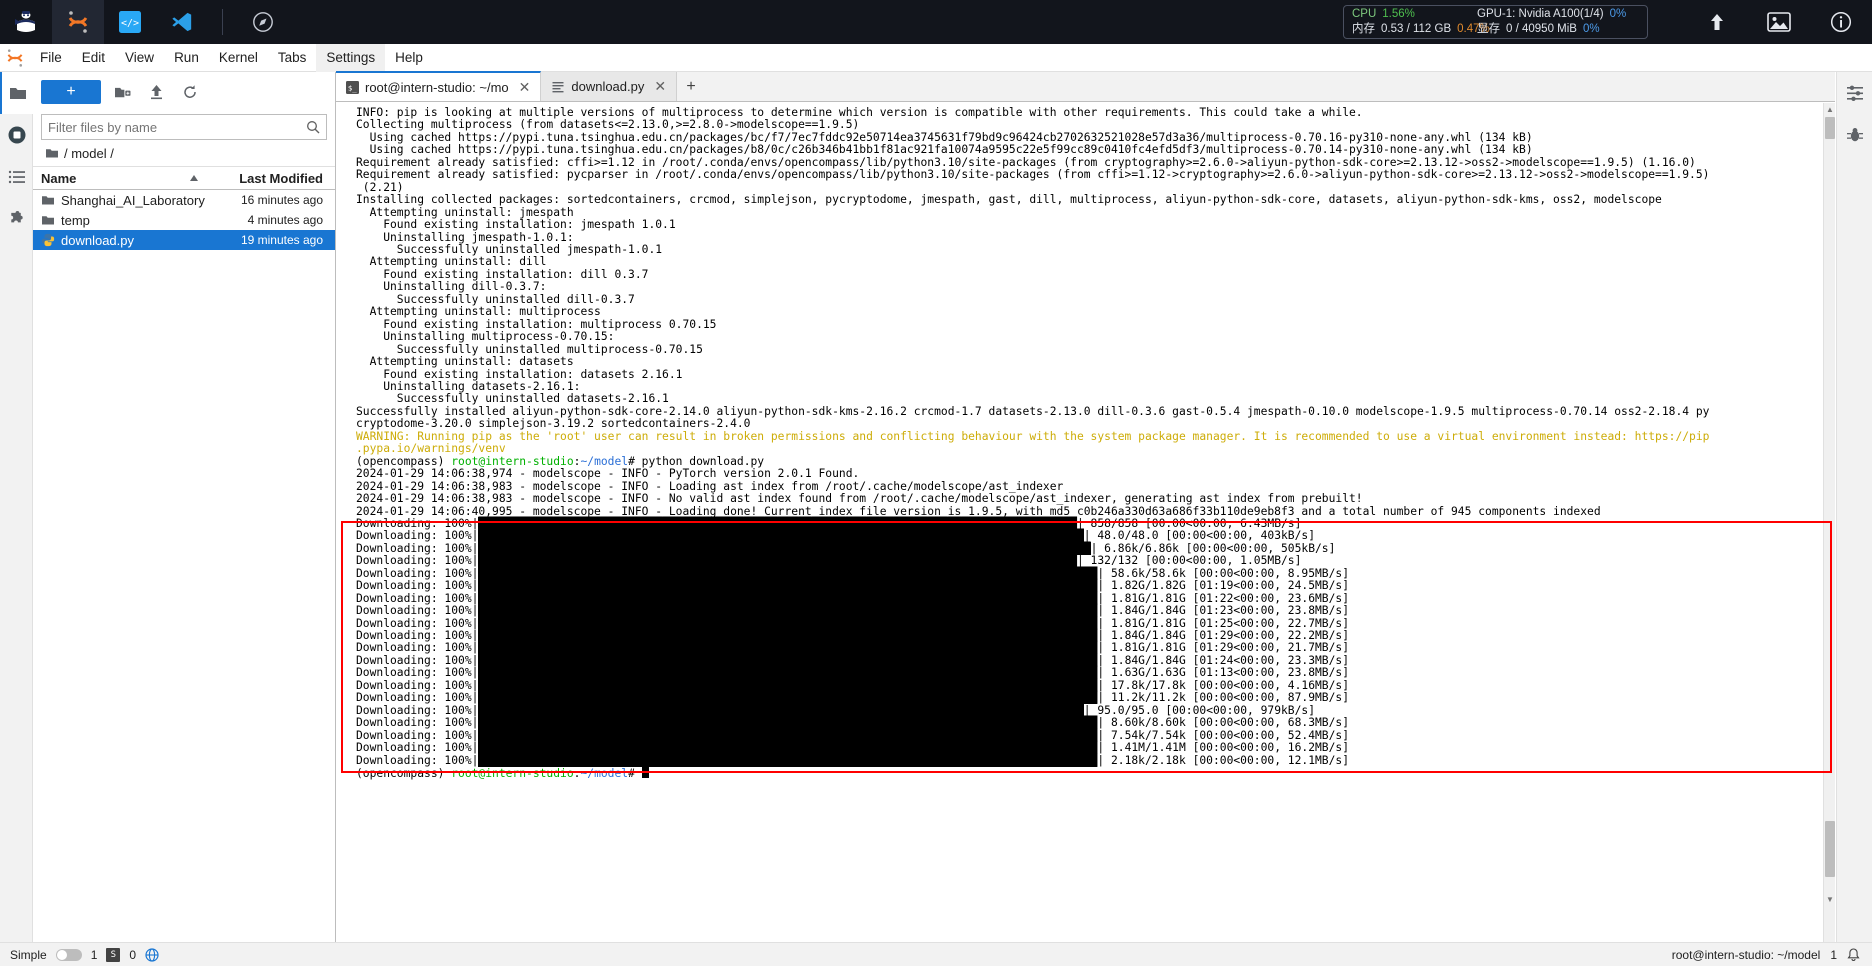 Image resolution: width=1872 pixels, height=966 pixels. I want to click on list-item: temp 4 minutes ago, so click(184, 220).